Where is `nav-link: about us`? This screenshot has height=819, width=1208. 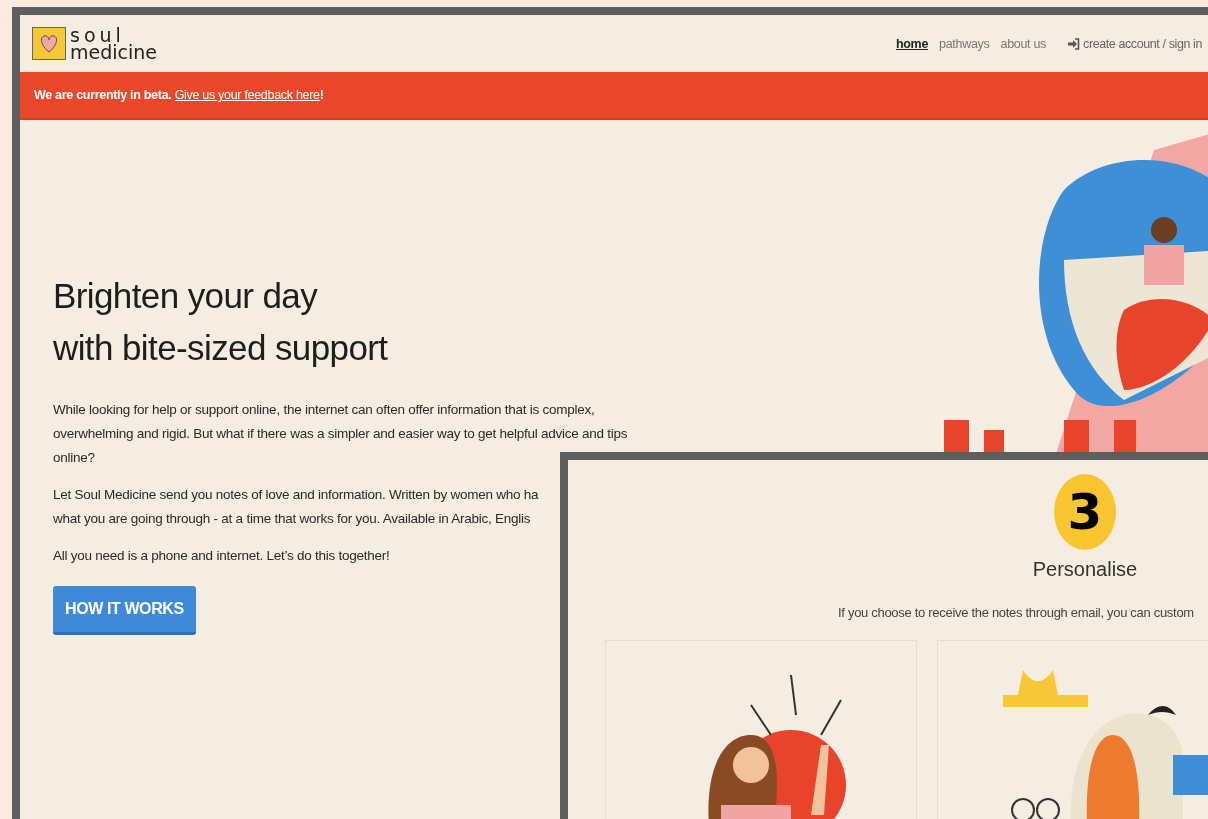
nav-link: about us is located at coordinates (1023, 43).